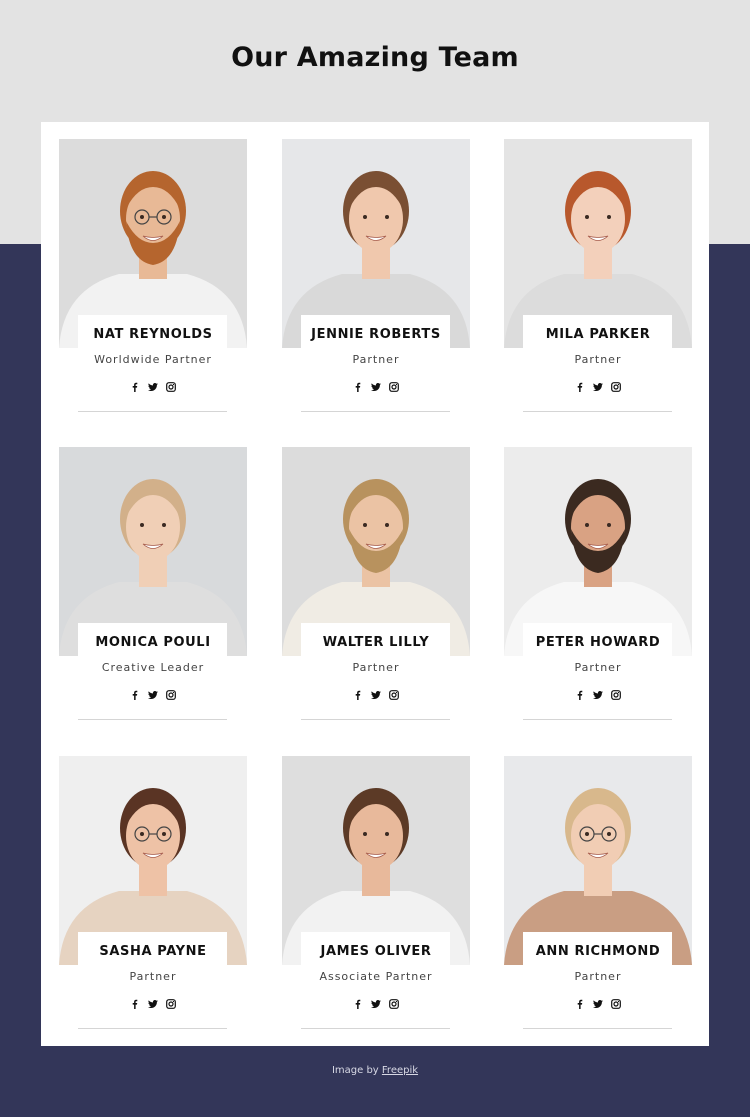 This screenshot has height=1117, width=750. I want to click on member-name: WALTER LILLY, so click(376, 642).